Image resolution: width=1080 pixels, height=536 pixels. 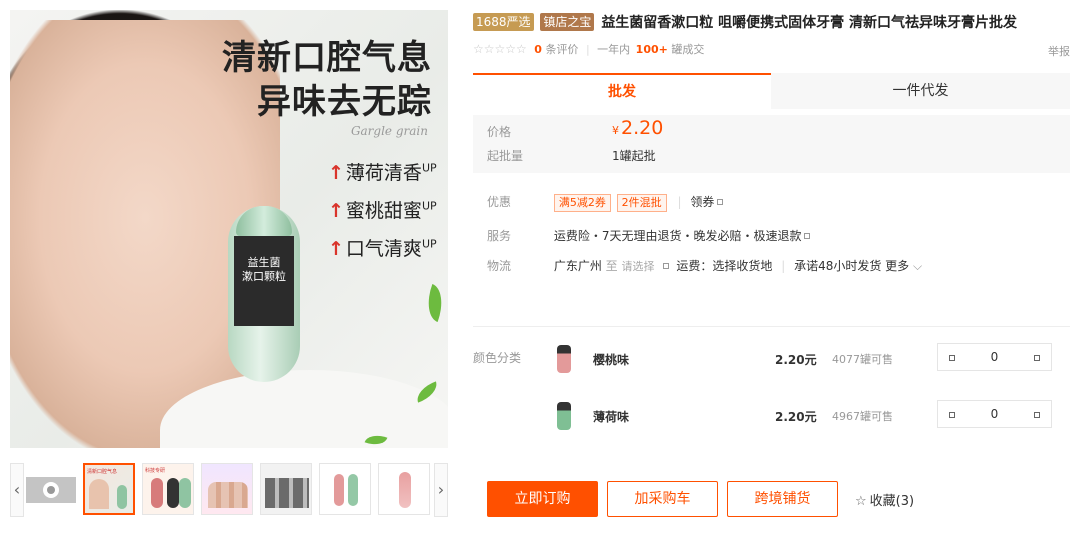 I want to click on price-value: ¥2.20, so click(x=637, y=128).